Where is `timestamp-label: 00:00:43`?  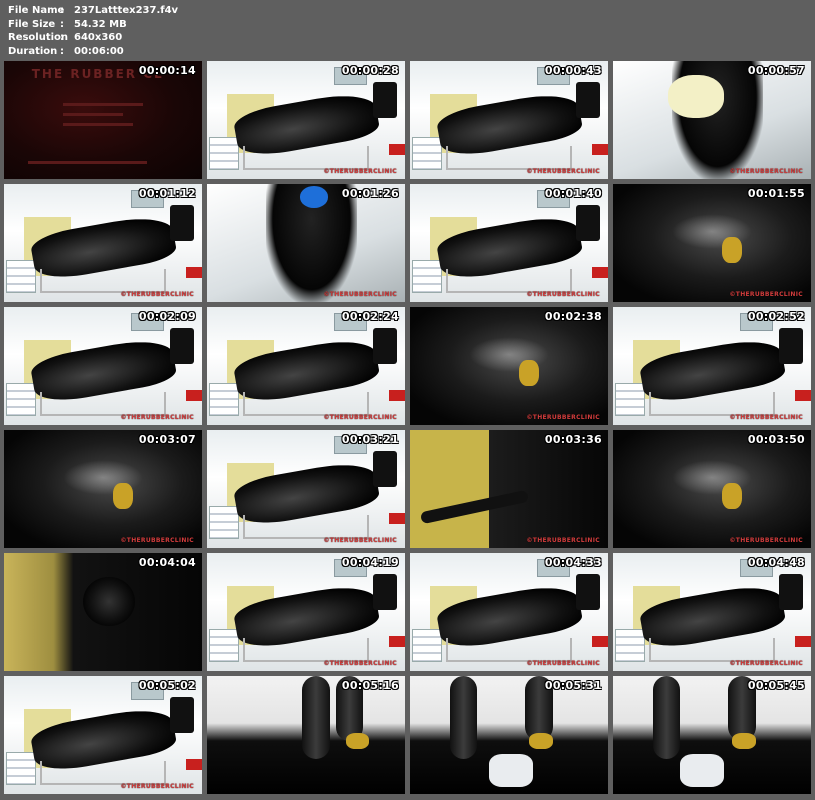 timestamp-label: 00:00:43 is located at coordinates (573, 70).